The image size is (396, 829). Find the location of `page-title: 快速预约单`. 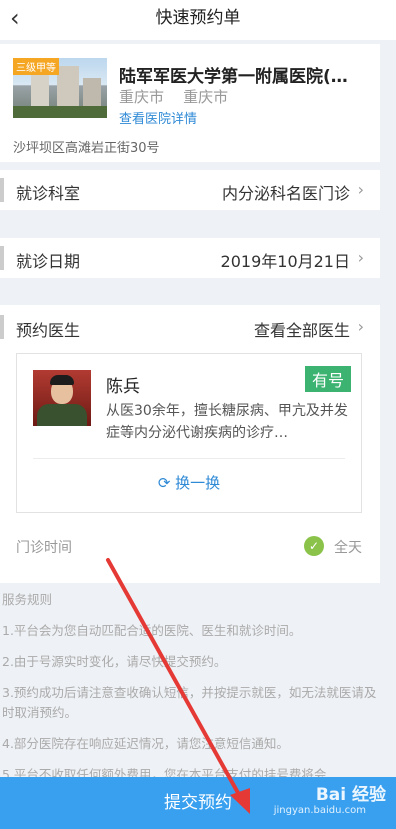

page-title: 快速预约单 is located at coordinates (198, 18).